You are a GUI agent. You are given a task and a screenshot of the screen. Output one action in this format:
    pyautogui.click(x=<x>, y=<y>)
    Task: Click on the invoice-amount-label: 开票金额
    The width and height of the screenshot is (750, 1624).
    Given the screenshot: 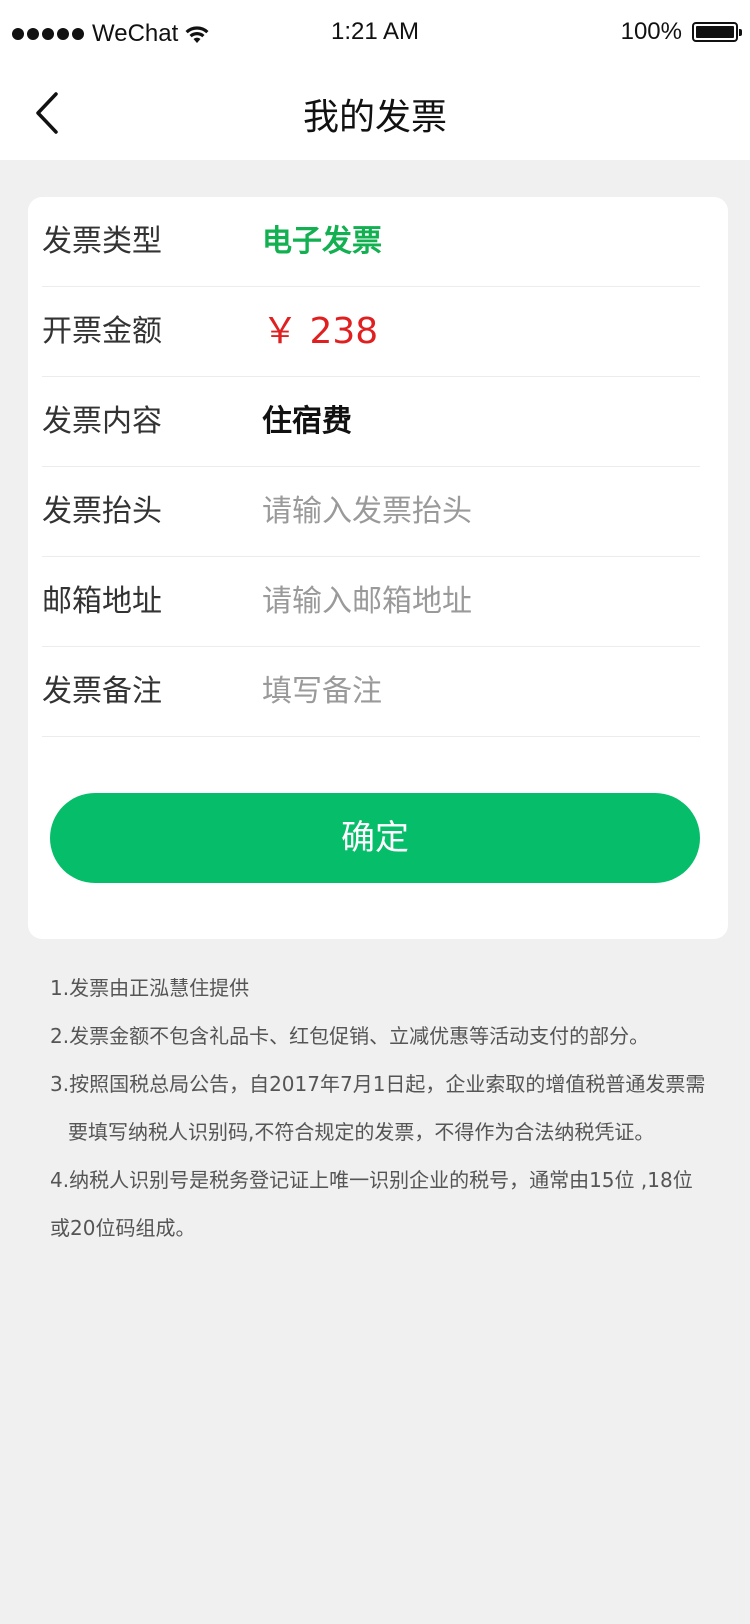 What is the action you would take?
    pyautogui.click(x=102, y=331)
    